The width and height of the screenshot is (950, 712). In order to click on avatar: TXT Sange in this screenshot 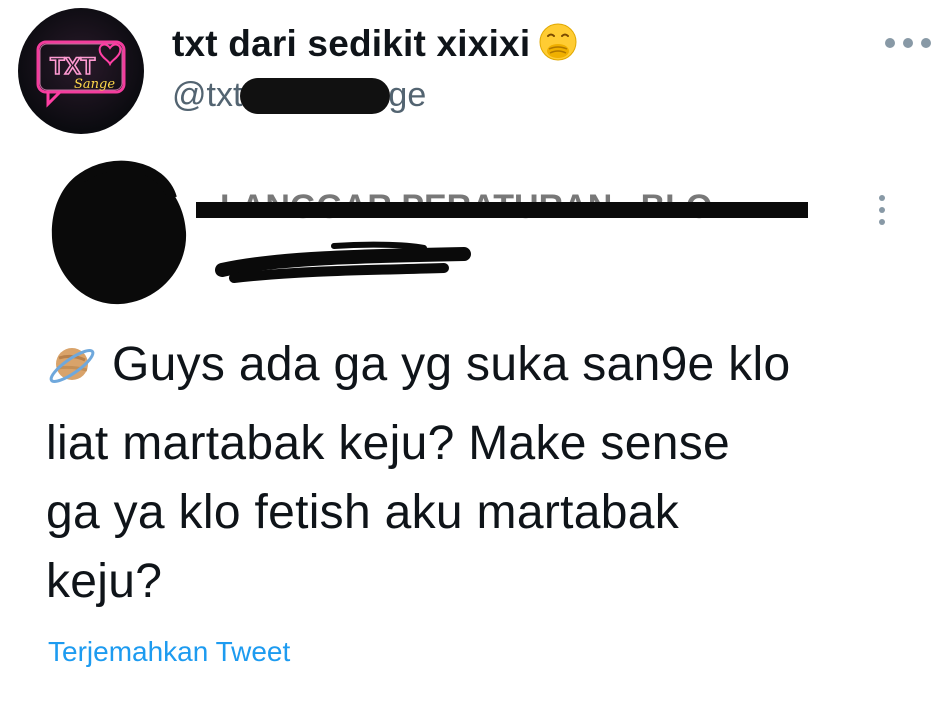, I will do `click(81, 71)`.